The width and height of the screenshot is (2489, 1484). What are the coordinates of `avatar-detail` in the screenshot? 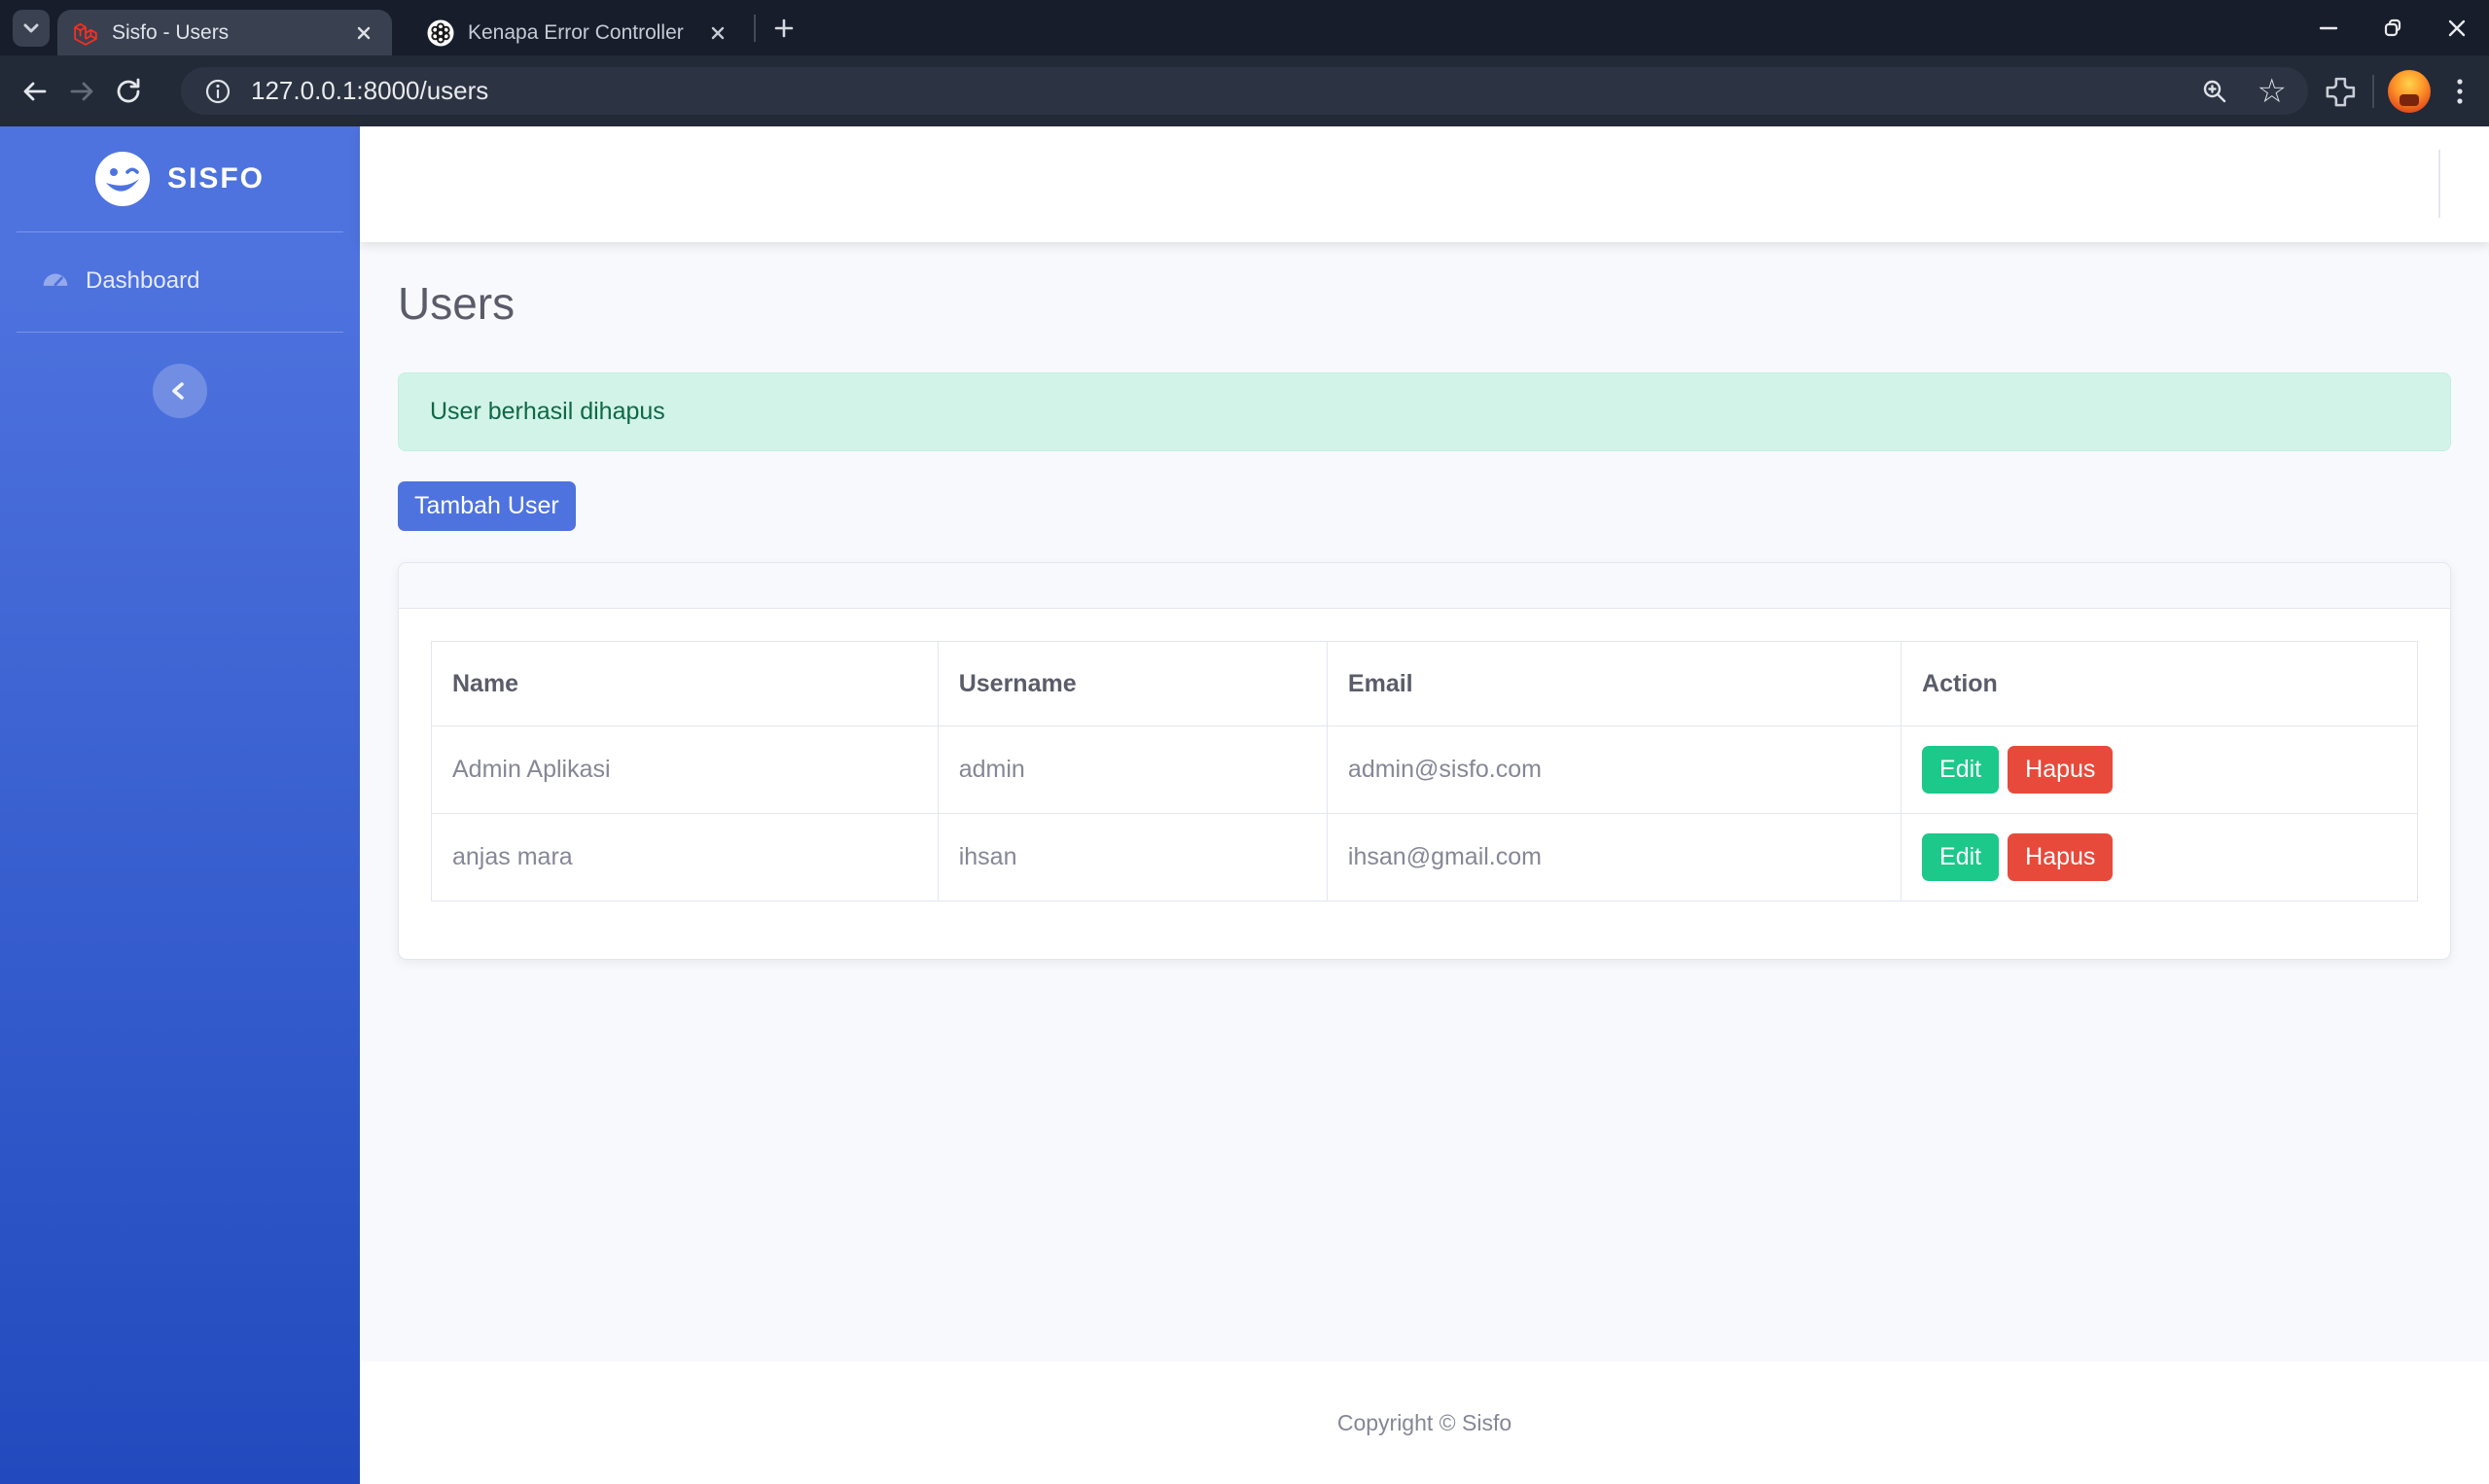 It's located at (2409, 100).